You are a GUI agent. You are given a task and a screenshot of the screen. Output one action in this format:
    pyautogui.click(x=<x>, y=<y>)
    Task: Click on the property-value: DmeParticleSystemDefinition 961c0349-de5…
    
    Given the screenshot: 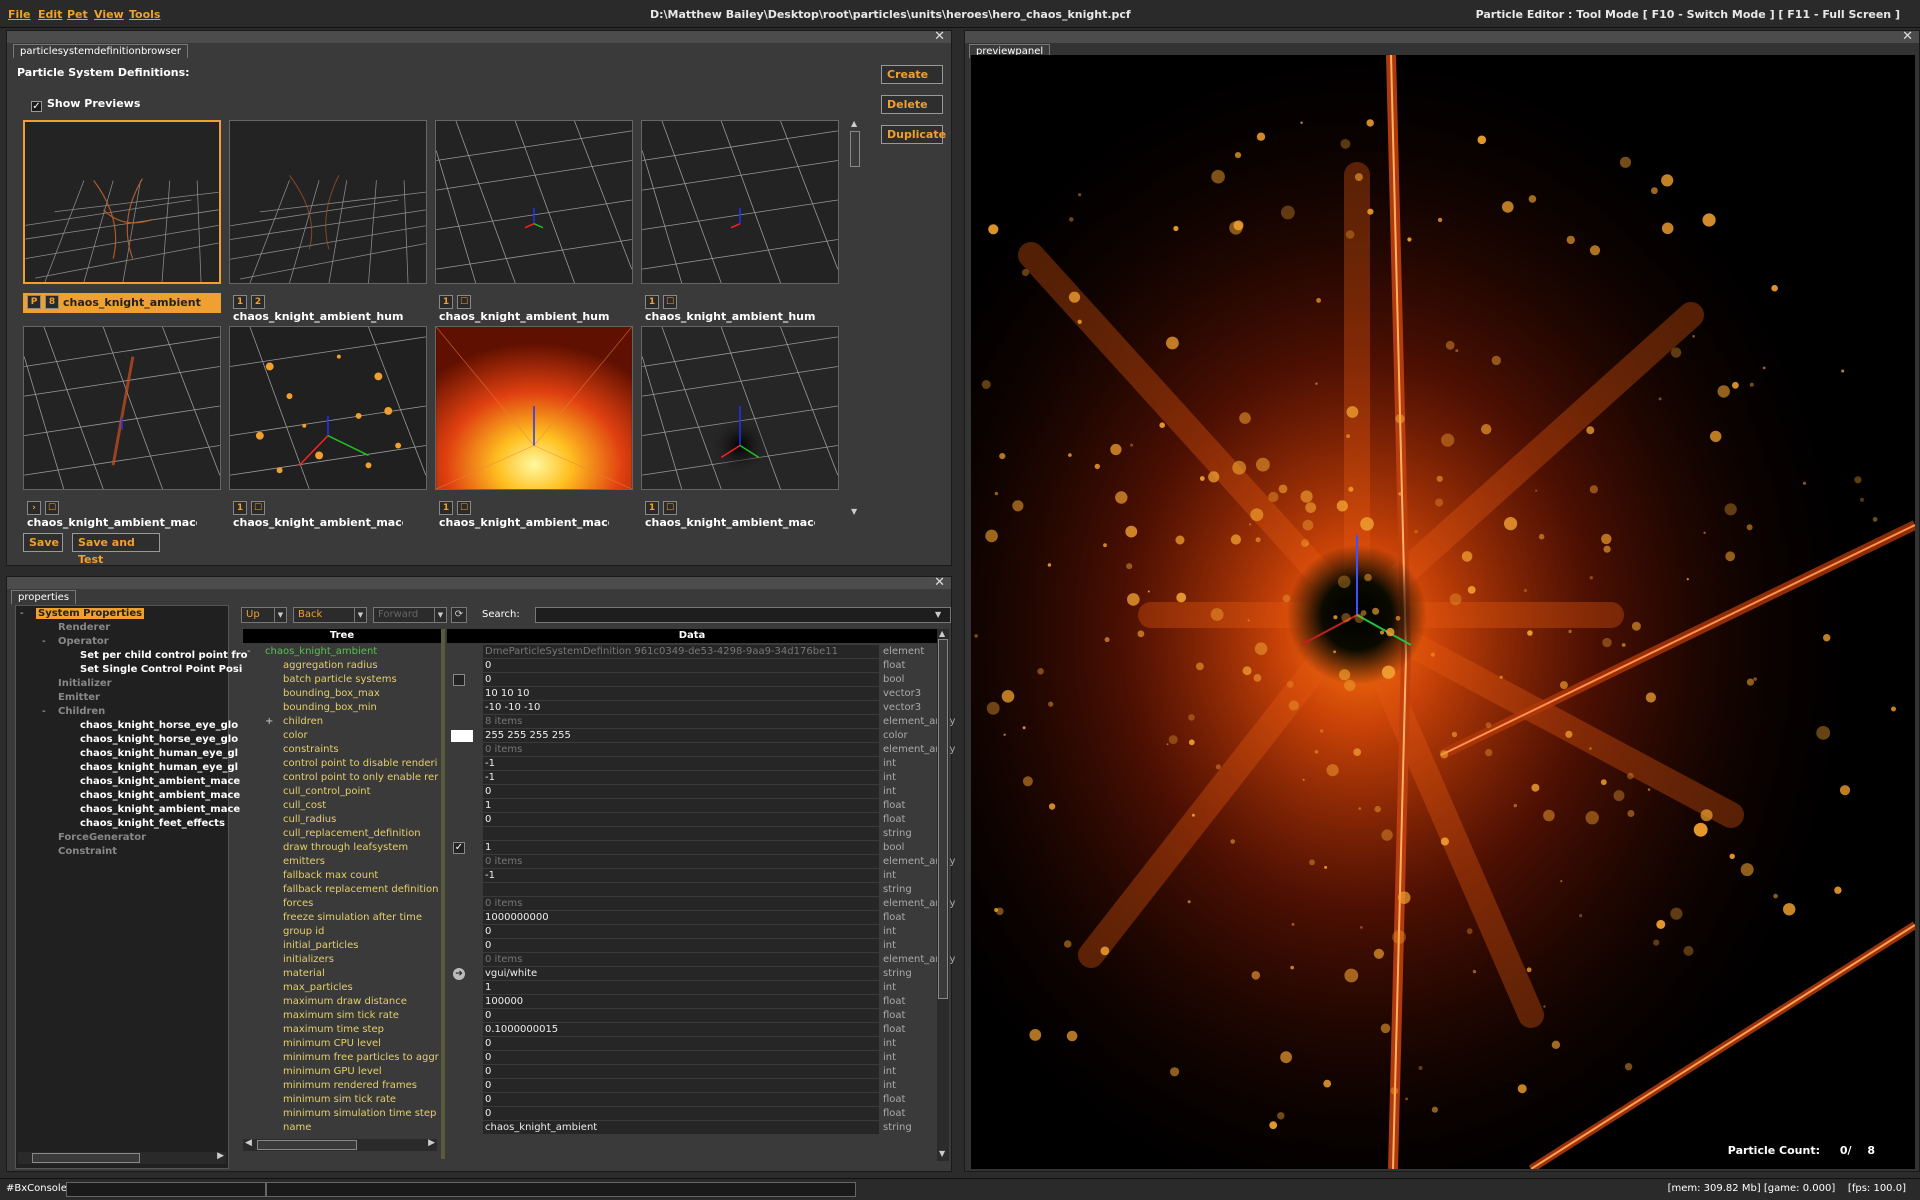 What is the action you would take?
    pyautogui.click(x=681, y=651)
    